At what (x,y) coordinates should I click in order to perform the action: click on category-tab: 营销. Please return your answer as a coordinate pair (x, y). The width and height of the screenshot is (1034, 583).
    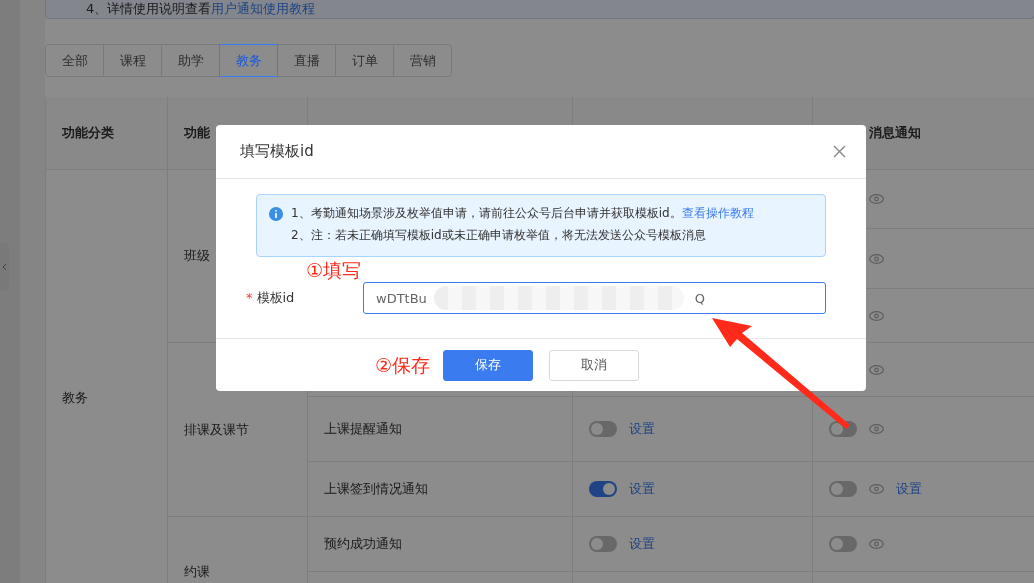
    Looking at the image, I should click on (422, 60).